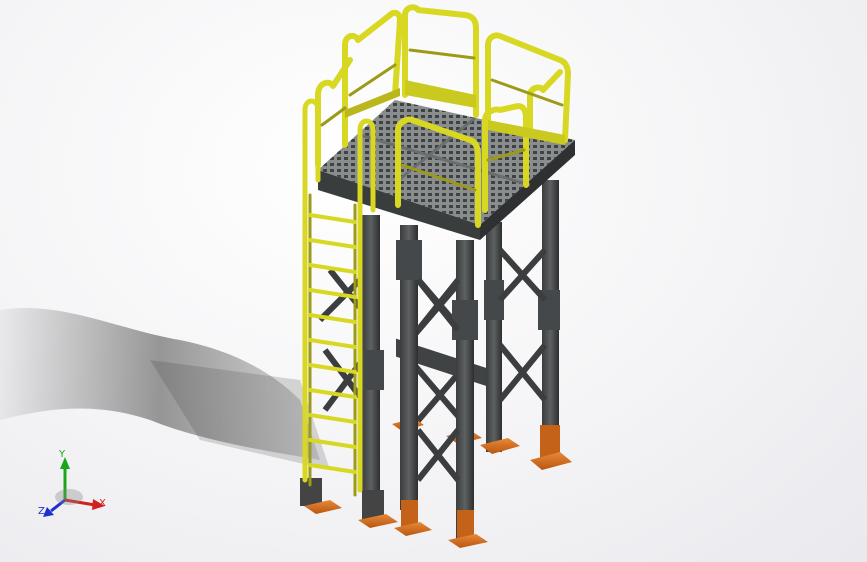  Describe the element at coordinates (69, 497) in the screenshot. I see `triad-origin-shadow` at that location.